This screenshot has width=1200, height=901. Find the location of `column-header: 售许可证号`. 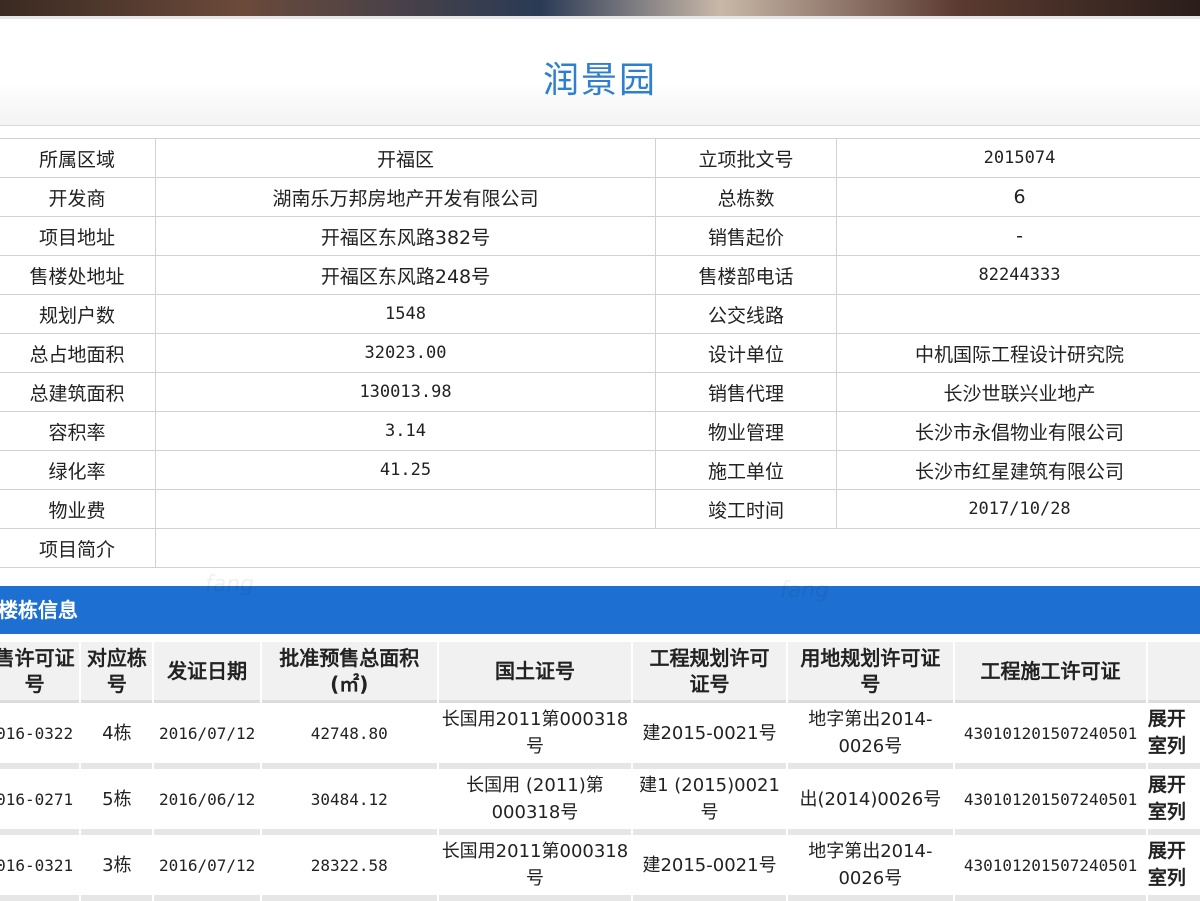

column-header: 售许可证号 is located at coordinates (39, 672).